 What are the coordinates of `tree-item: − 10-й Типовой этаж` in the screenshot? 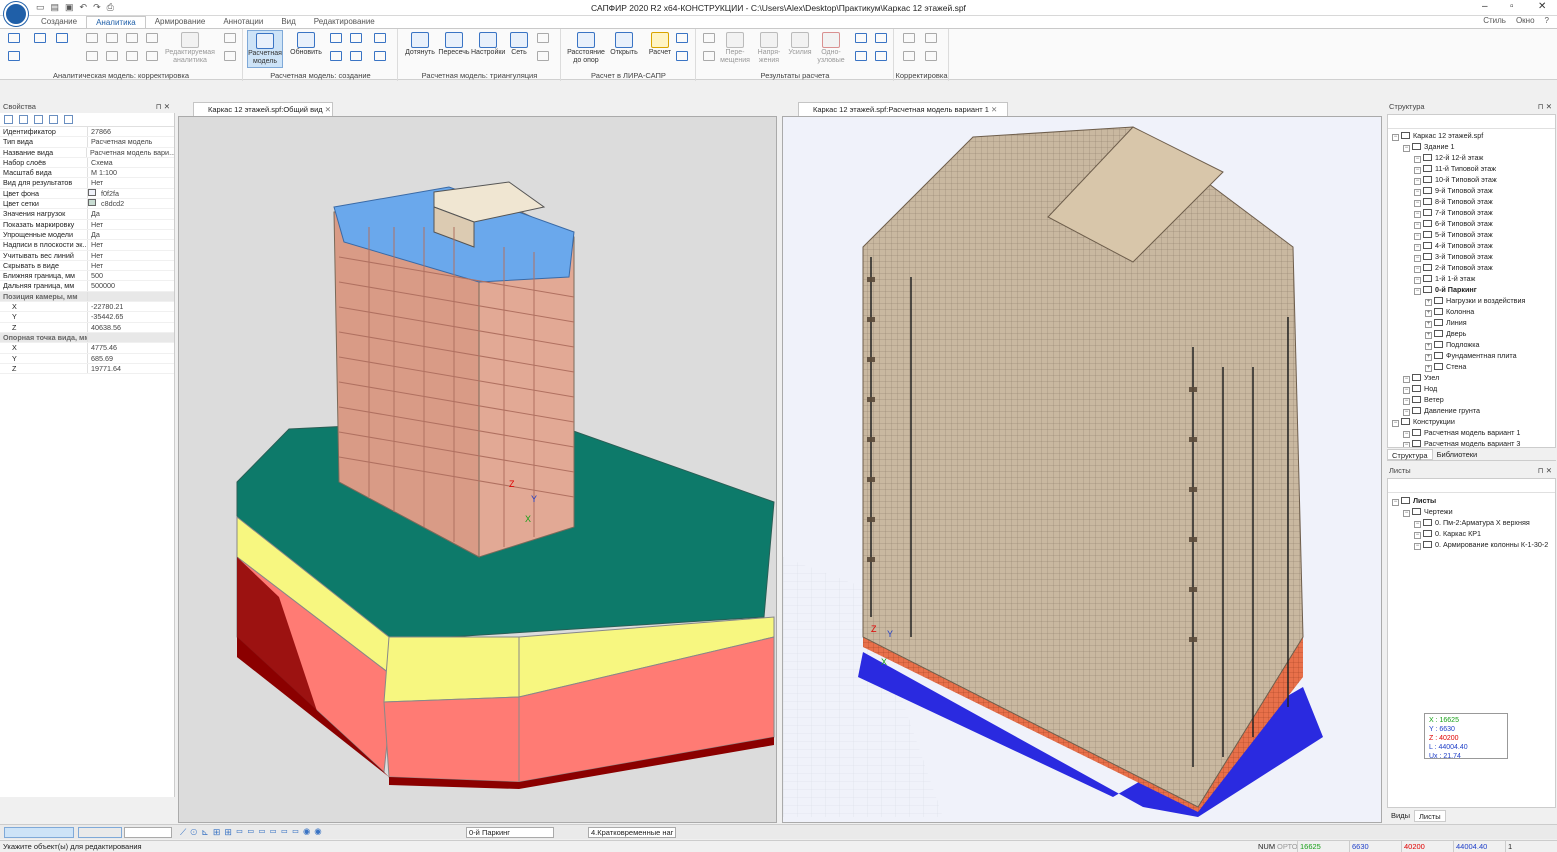 It's located at (1471, 179).